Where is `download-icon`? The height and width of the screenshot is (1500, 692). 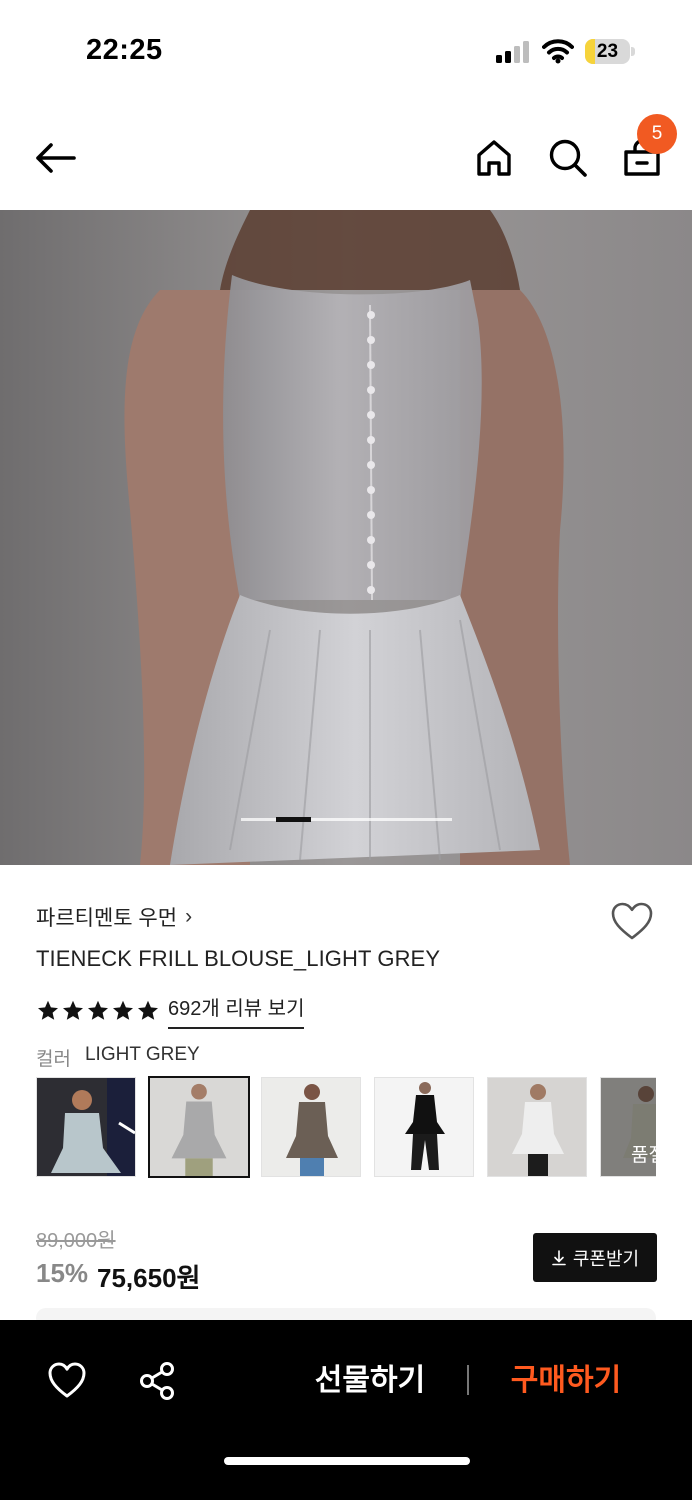
download-icon is located at coordinates (559, 1257).